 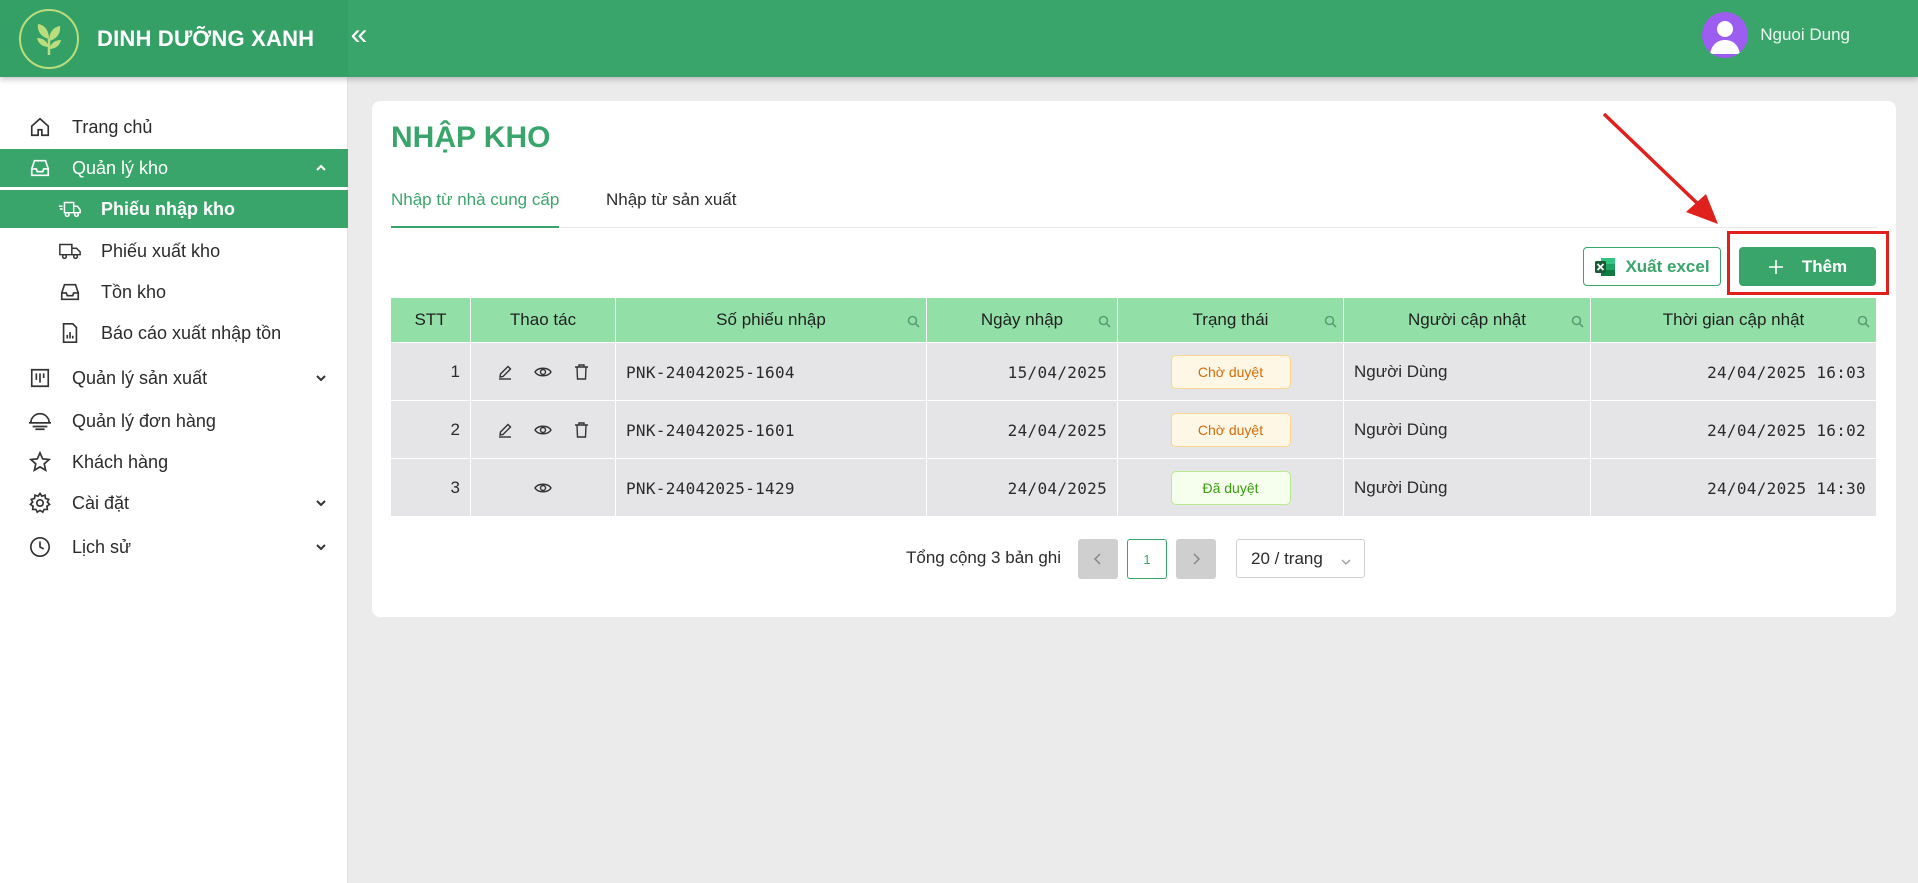 I want to click on sidebar-item-export-receipt: Phiếu xuất kho, so click(x=174, y=251).